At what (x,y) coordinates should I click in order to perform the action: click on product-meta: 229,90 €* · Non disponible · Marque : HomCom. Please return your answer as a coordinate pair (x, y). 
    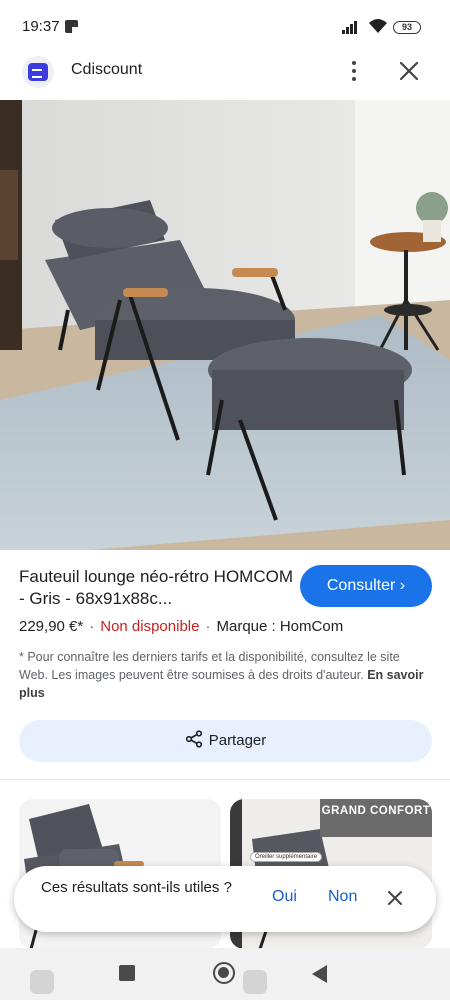
    Looking at the image, I should click on (181, 626).